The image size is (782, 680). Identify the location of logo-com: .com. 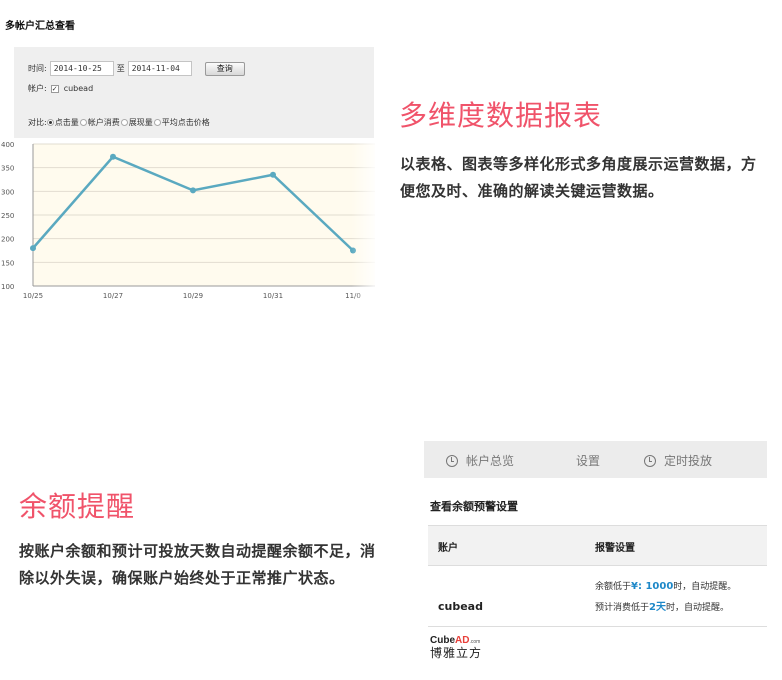
(475, 642).